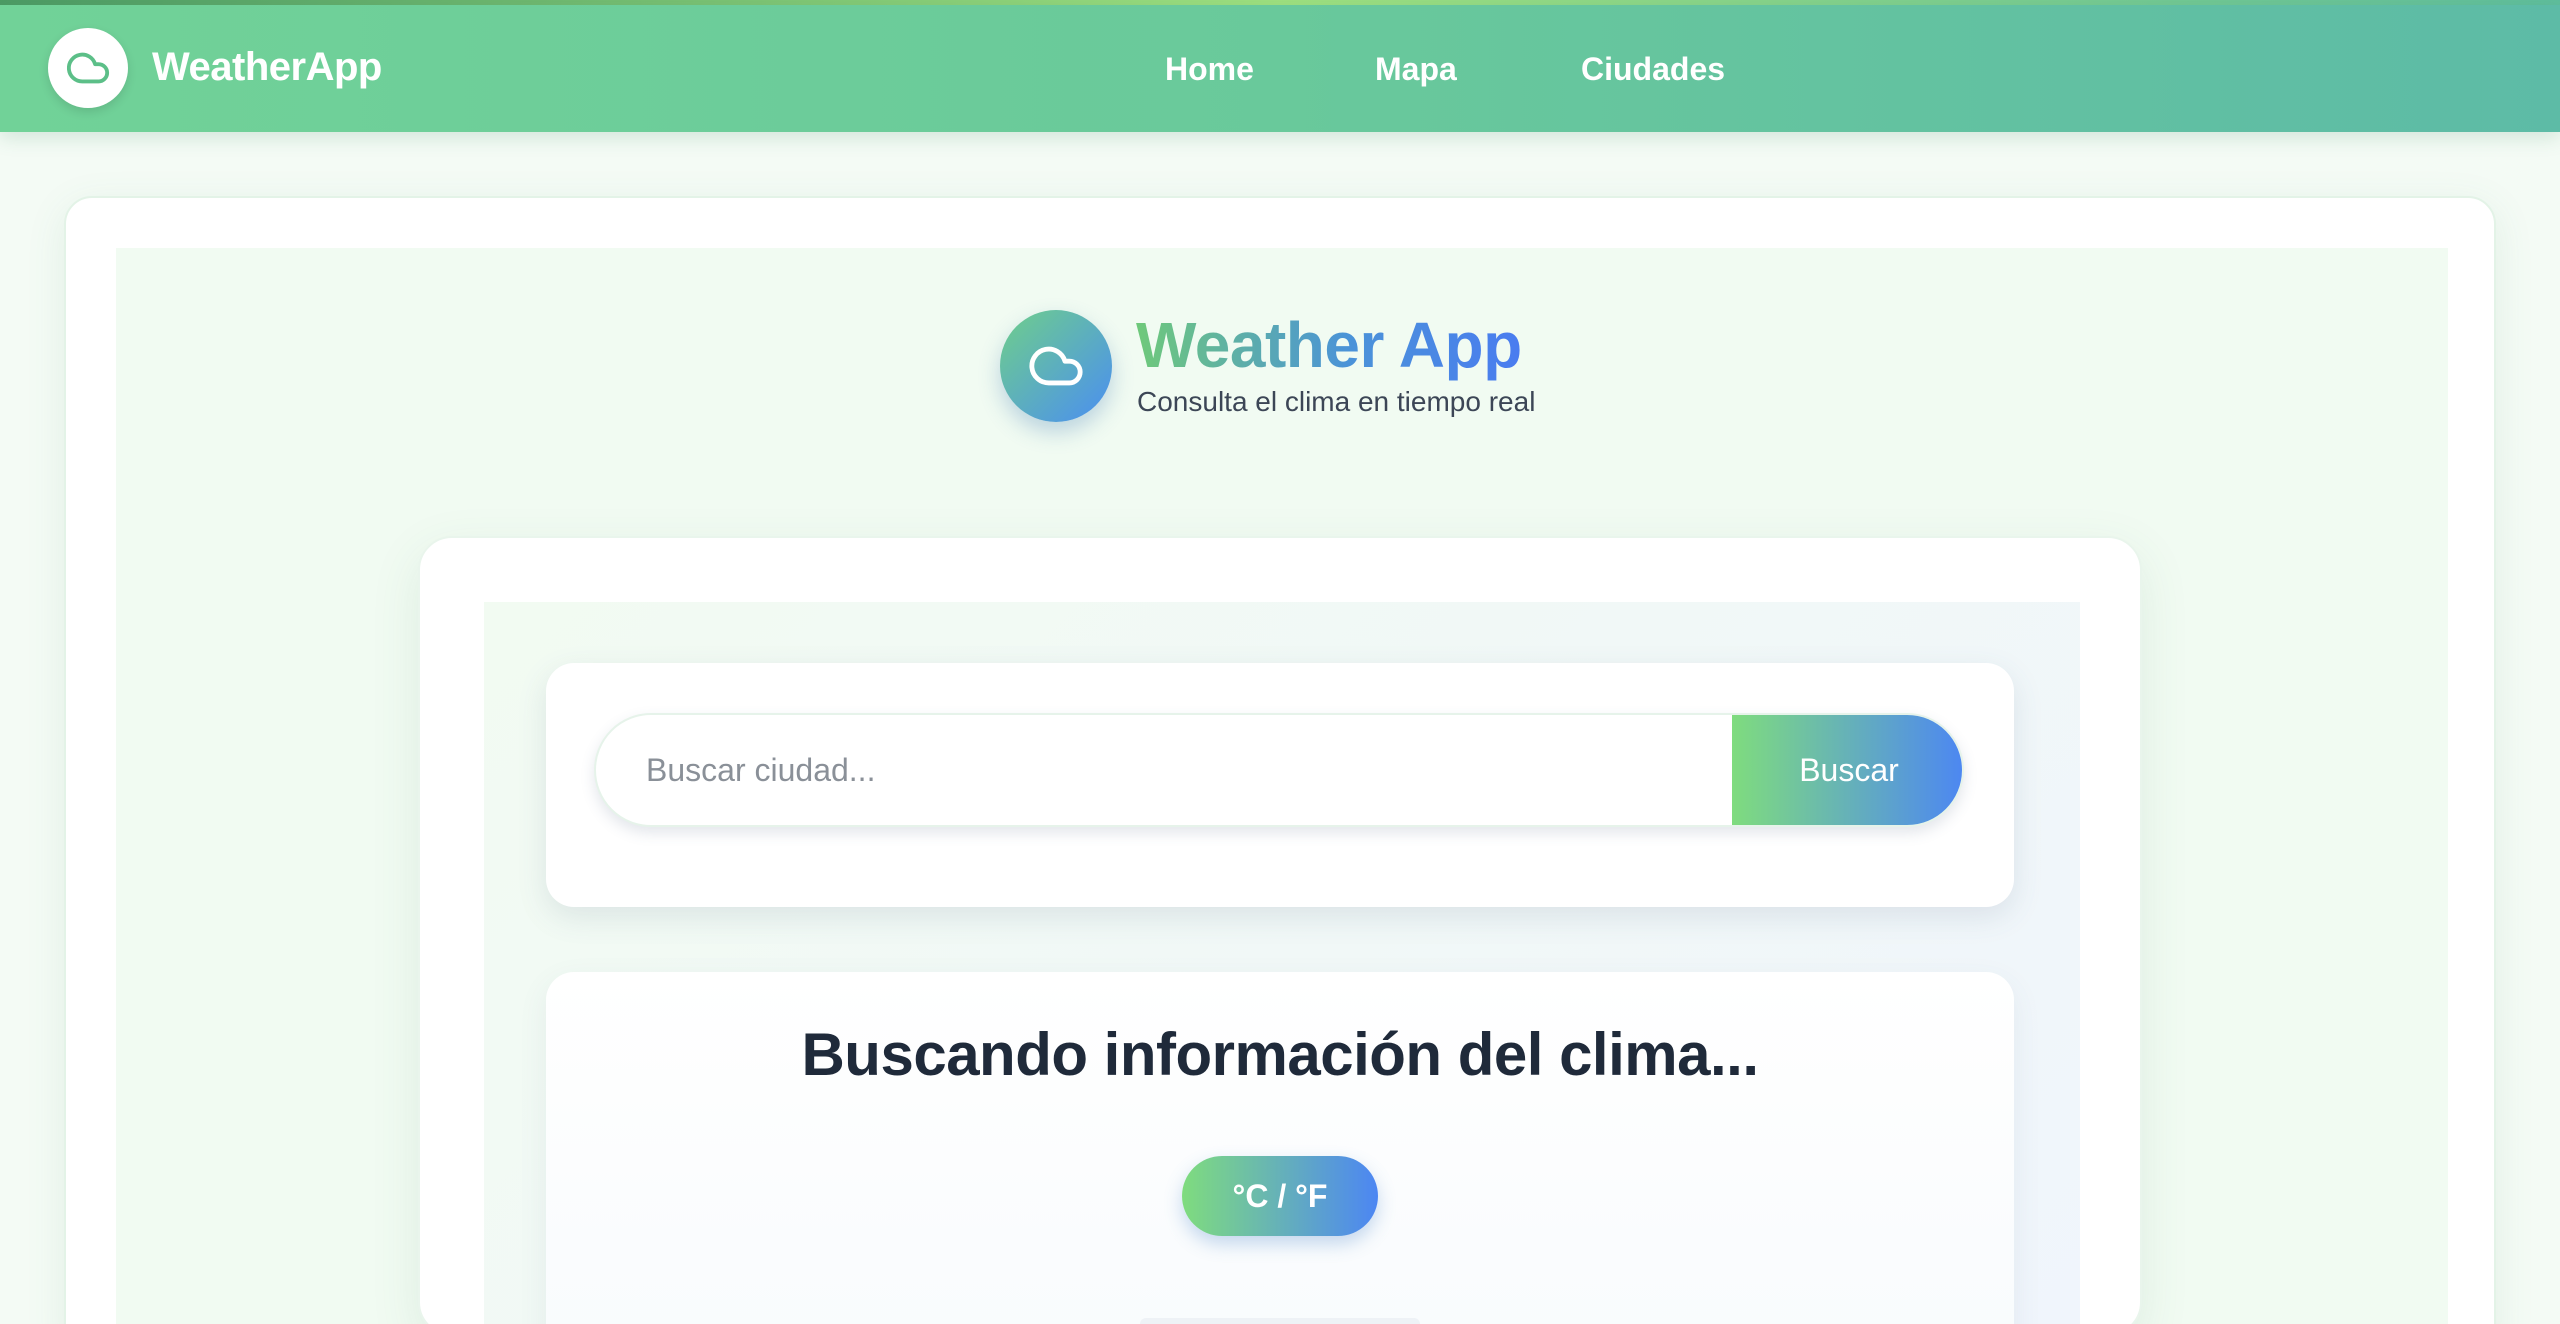 The image size is (2560, 1324). What do you see at coordinates (1280, 68) in the screenshot?
I see `navbar: WeatherApp Home Mapa Ciudades` at bounding box center [1280, 68].